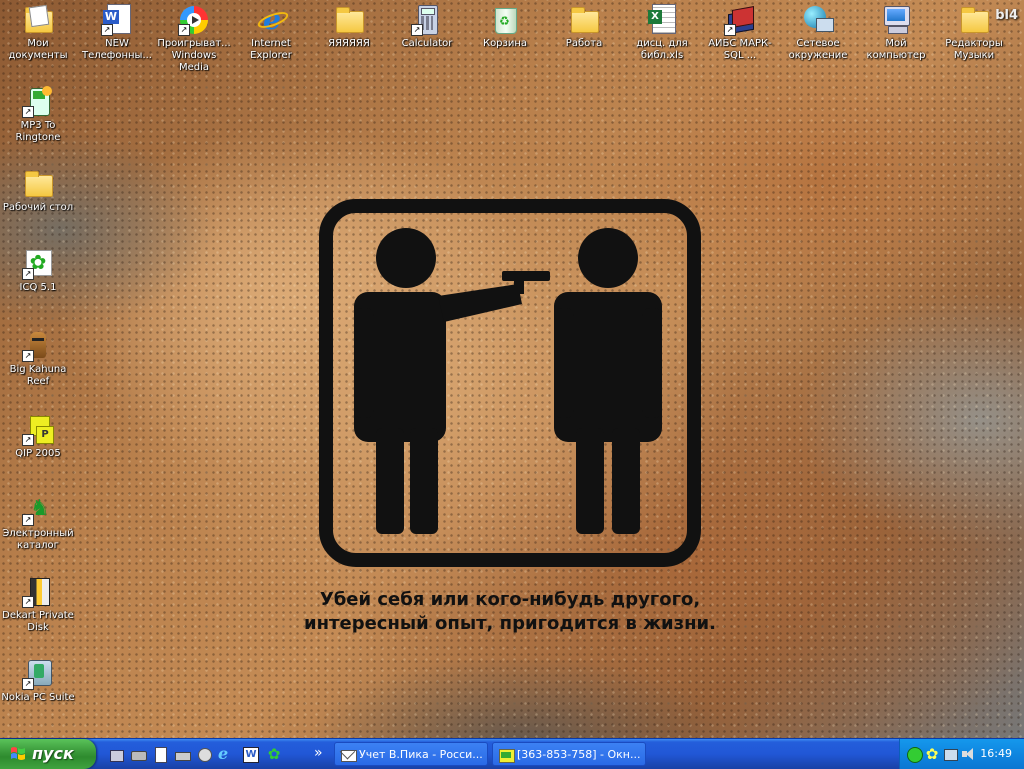 The width and height of the screenshot is (1024, 769). What do you see at coordinates (194, 55) in the screenshot?
I see `icon-label: Проигрыват... Windows Media` at bounding box center [194, 55].